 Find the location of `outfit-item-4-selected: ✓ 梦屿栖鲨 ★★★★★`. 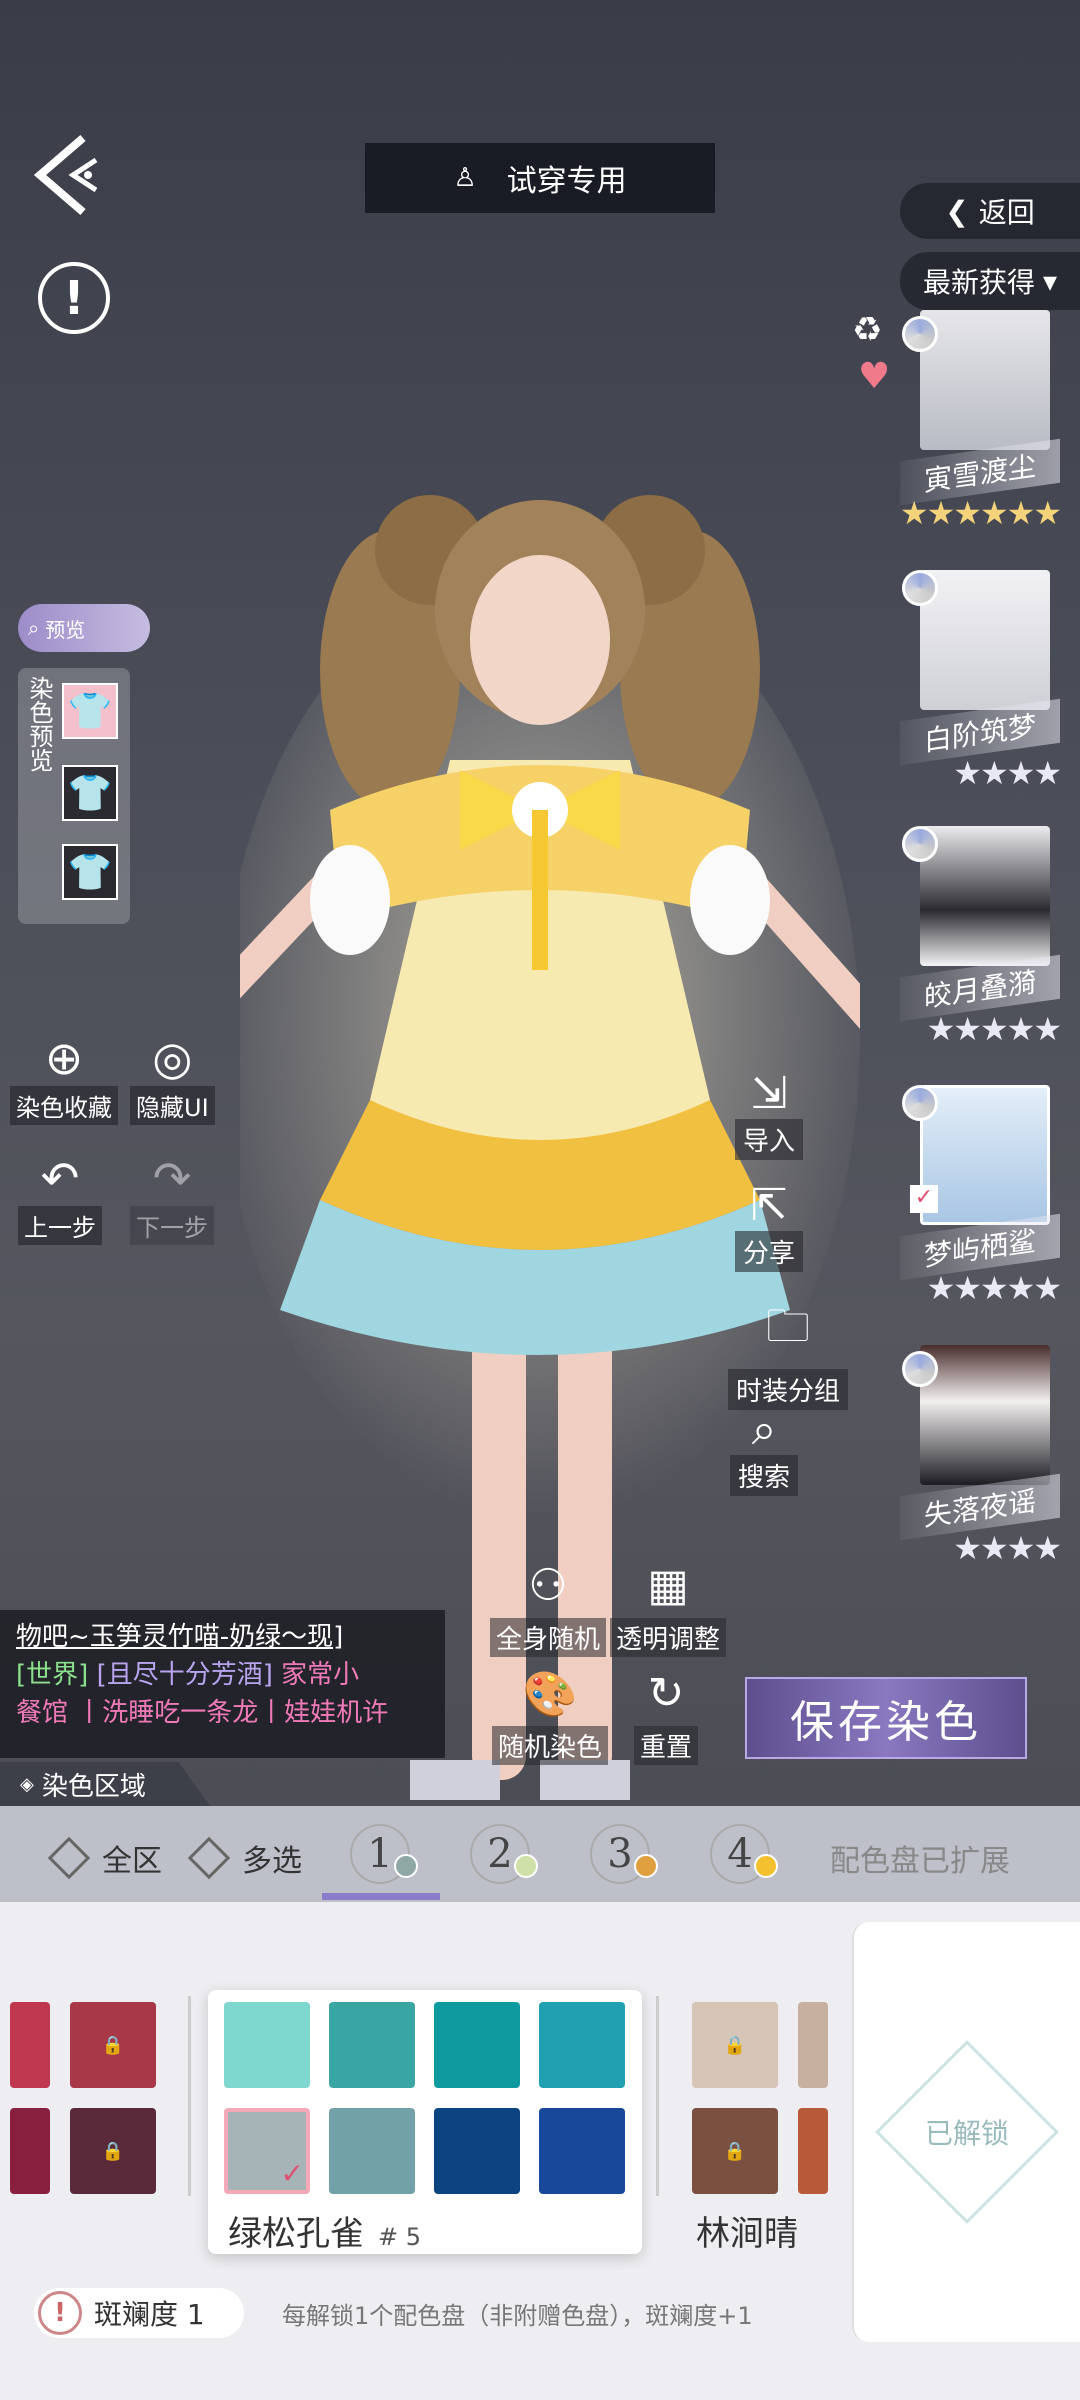

outfit-item-4-selected: ✓ 梦屿栖鲨 ★★★★★ is located at coordinates (961, 1196).